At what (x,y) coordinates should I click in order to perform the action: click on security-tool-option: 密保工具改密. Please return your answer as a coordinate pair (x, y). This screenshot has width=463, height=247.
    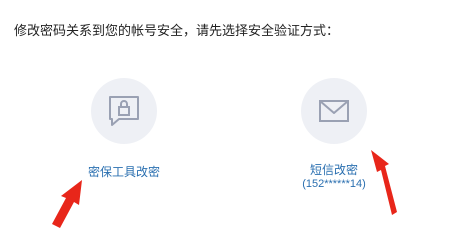
    Looking at the image, I should click on (124, 129).